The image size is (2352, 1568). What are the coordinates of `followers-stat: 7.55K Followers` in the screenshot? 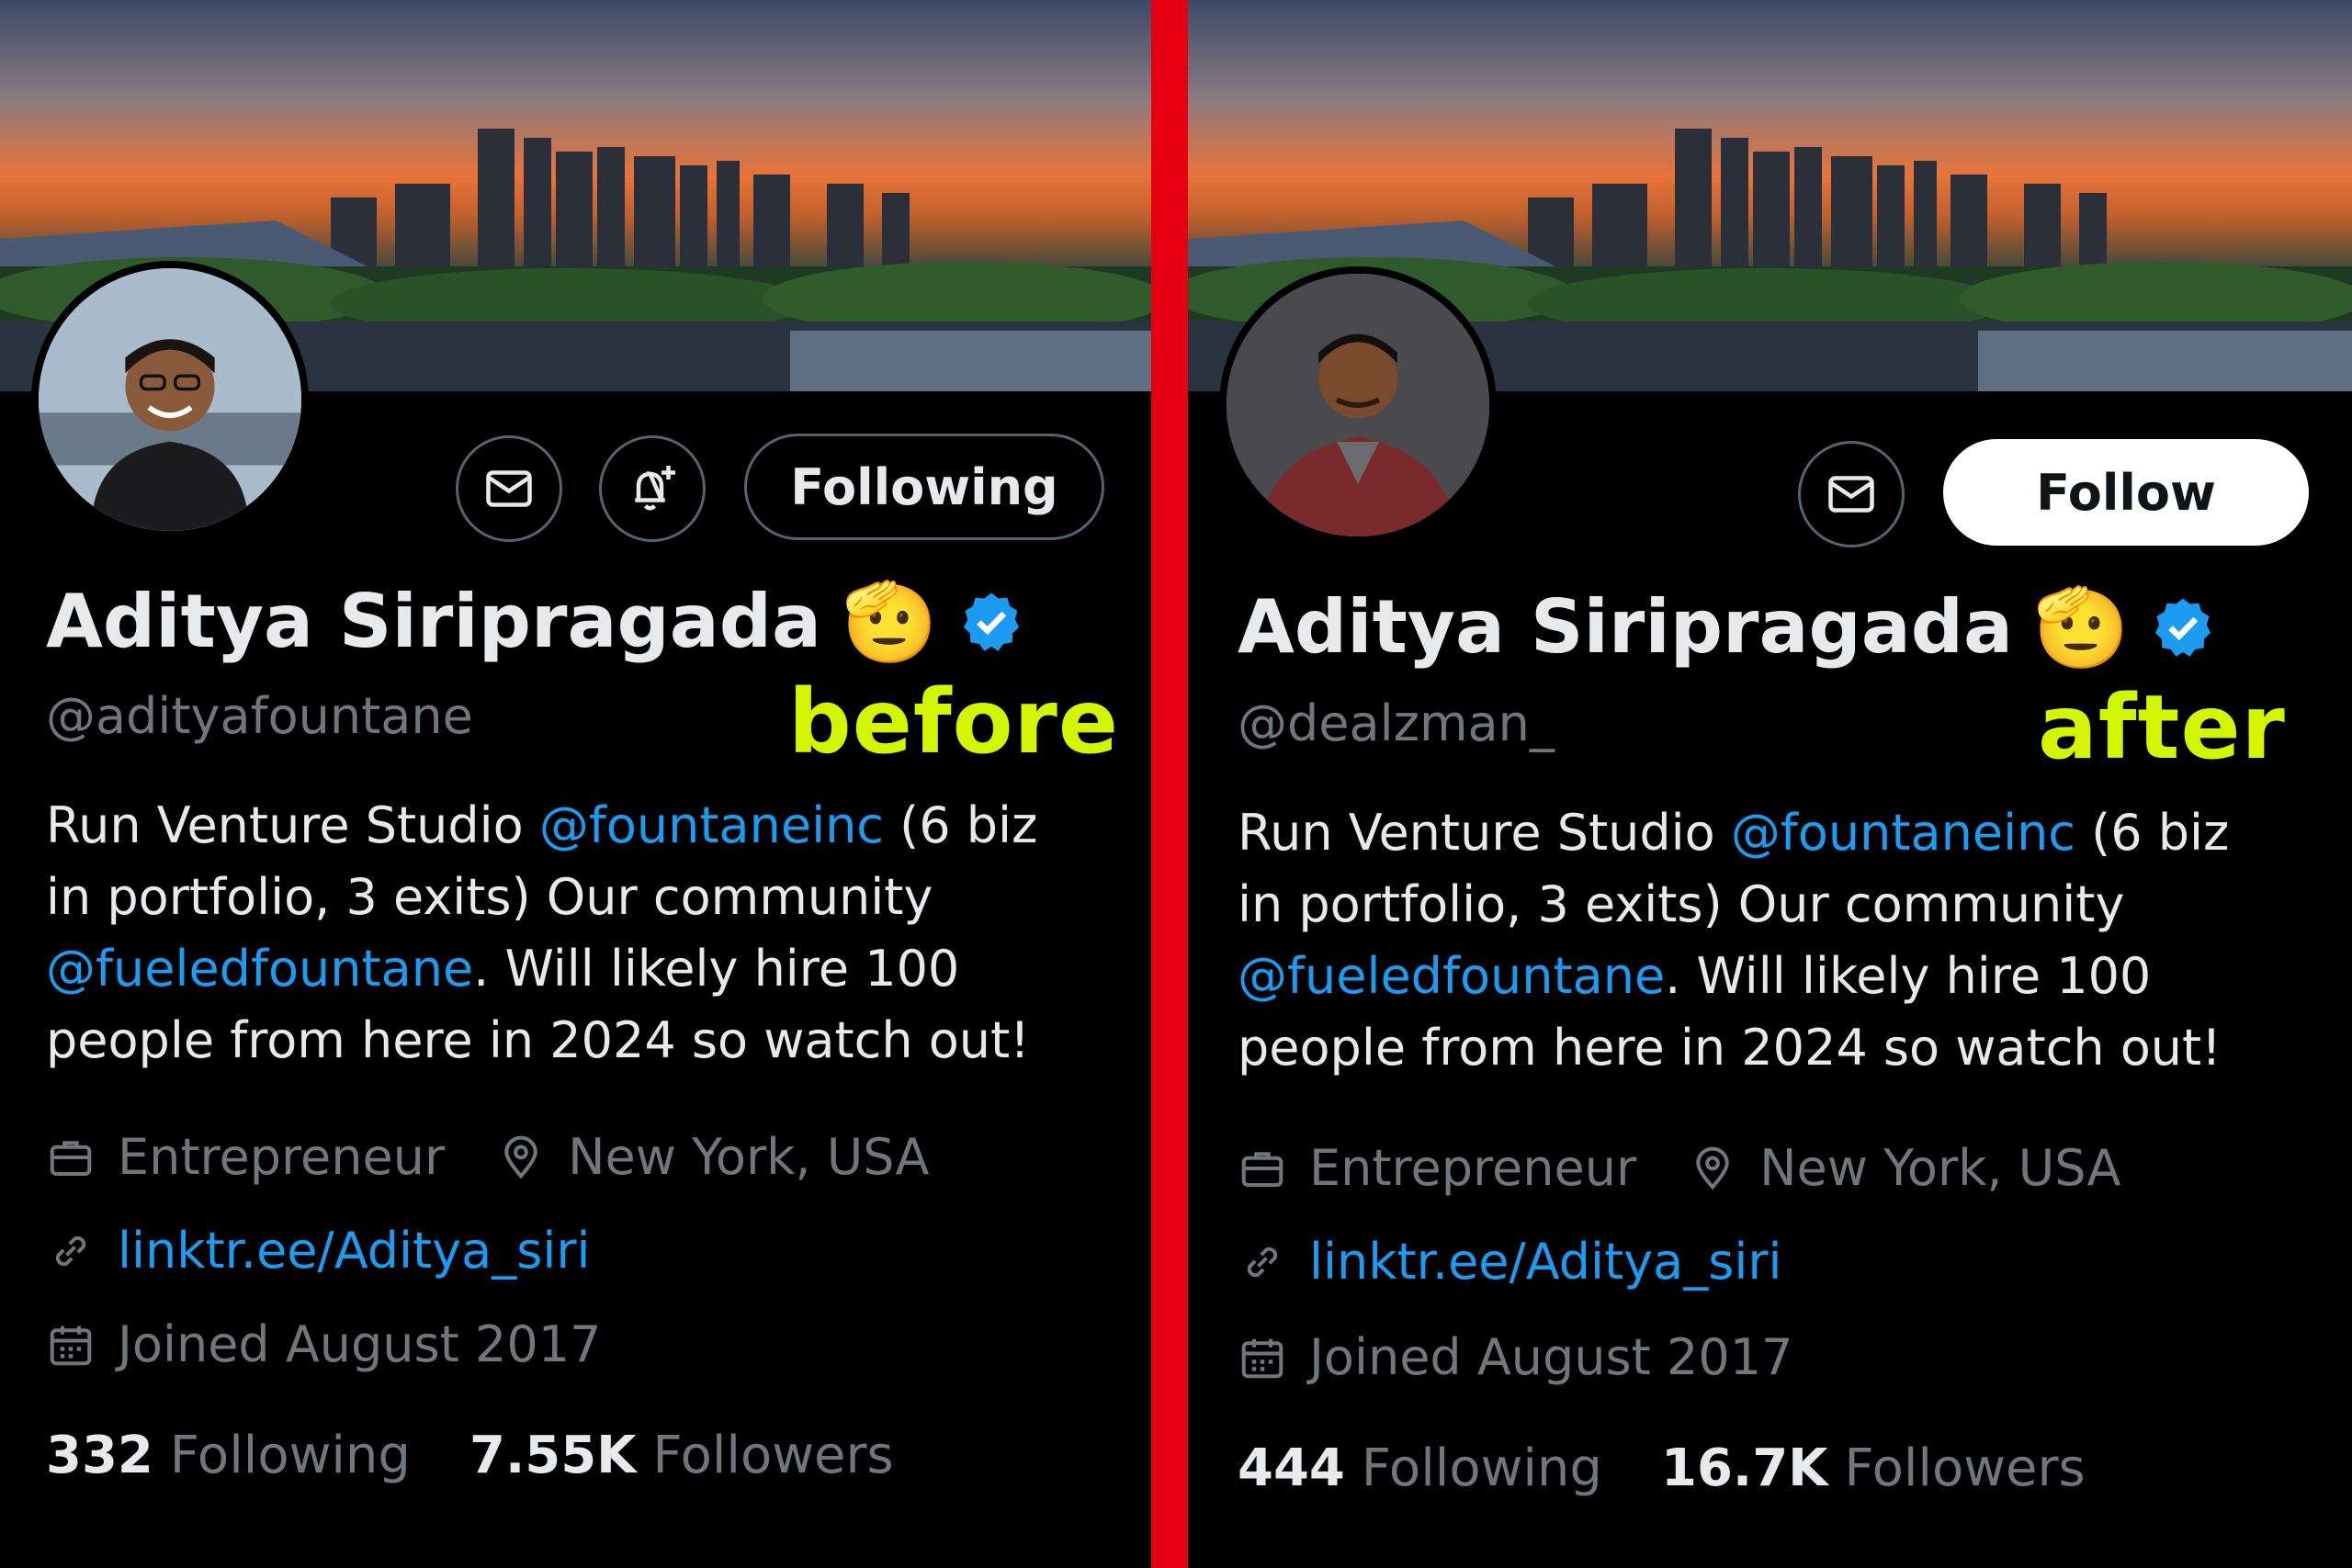 It's located at (681, 1456).